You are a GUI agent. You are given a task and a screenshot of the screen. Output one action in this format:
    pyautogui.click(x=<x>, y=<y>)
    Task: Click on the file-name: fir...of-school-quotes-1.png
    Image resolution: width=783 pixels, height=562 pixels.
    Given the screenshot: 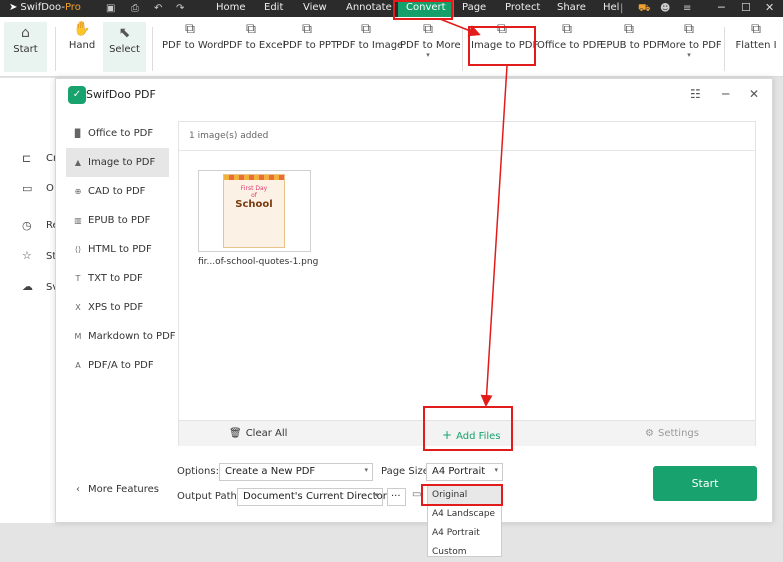 What is the action you would take?
    pyautogui.click(x=258, y=262)
    